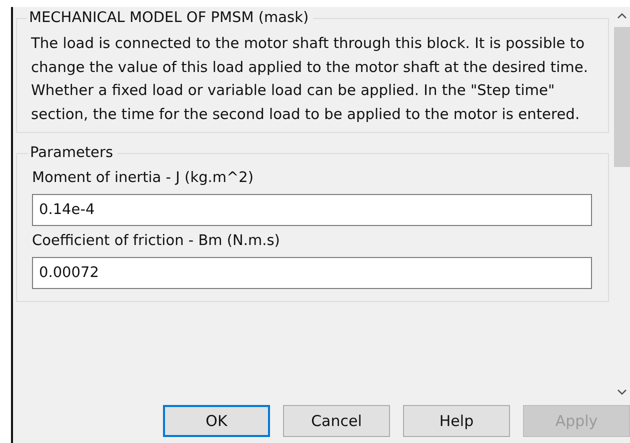 This screenshot has height=443, width=630. What do you see at coordinates (143, 178) in the screenshot?
I see `field-label: Moment of inertia - J (kg.m^2)` at bounding box center [143, 178].